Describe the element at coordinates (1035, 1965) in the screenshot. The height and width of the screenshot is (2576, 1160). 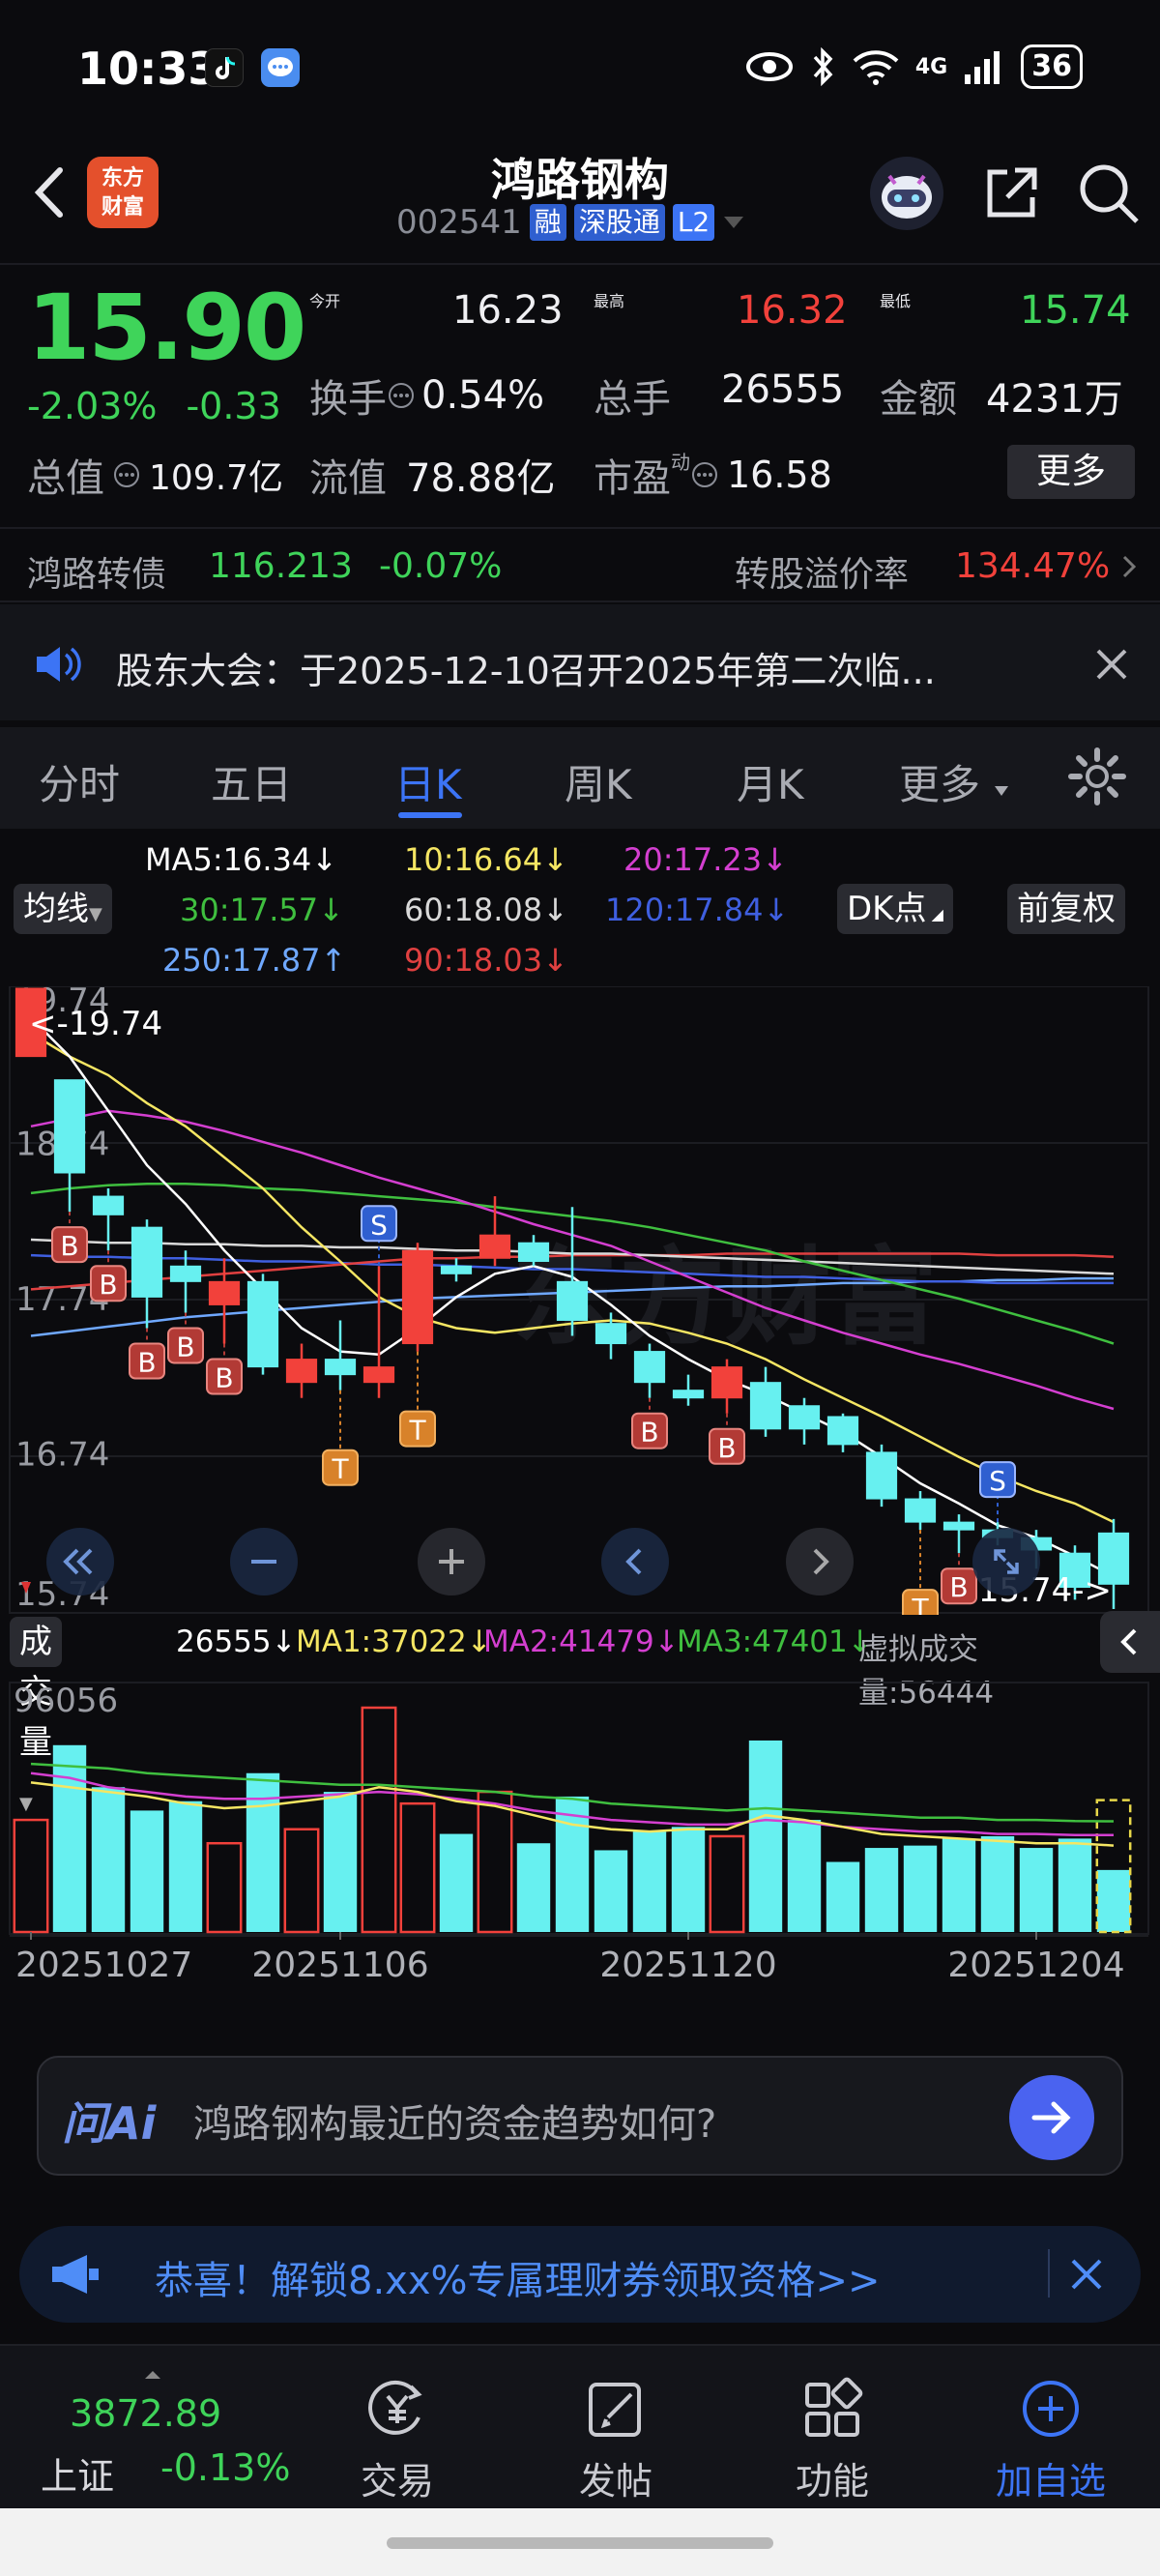
I see `date-axis-label: 20251204` at that location.